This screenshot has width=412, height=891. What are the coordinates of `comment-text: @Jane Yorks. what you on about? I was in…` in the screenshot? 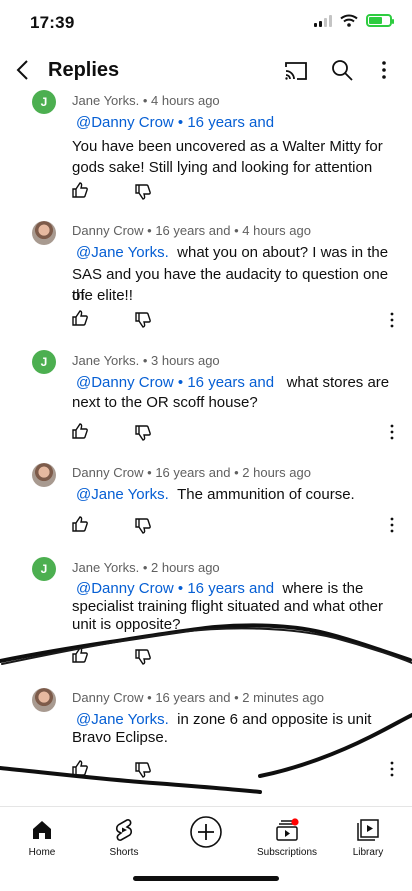 It's located at (238, 252).